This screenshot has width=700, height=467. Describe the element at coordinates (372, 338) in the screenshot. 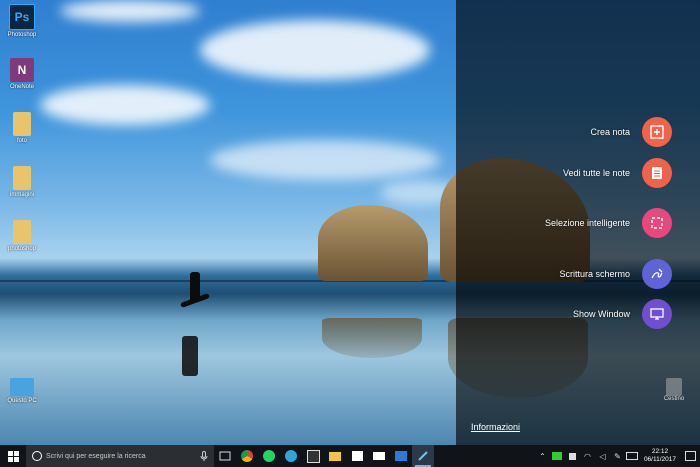

I see `rock-reflection` at that location.